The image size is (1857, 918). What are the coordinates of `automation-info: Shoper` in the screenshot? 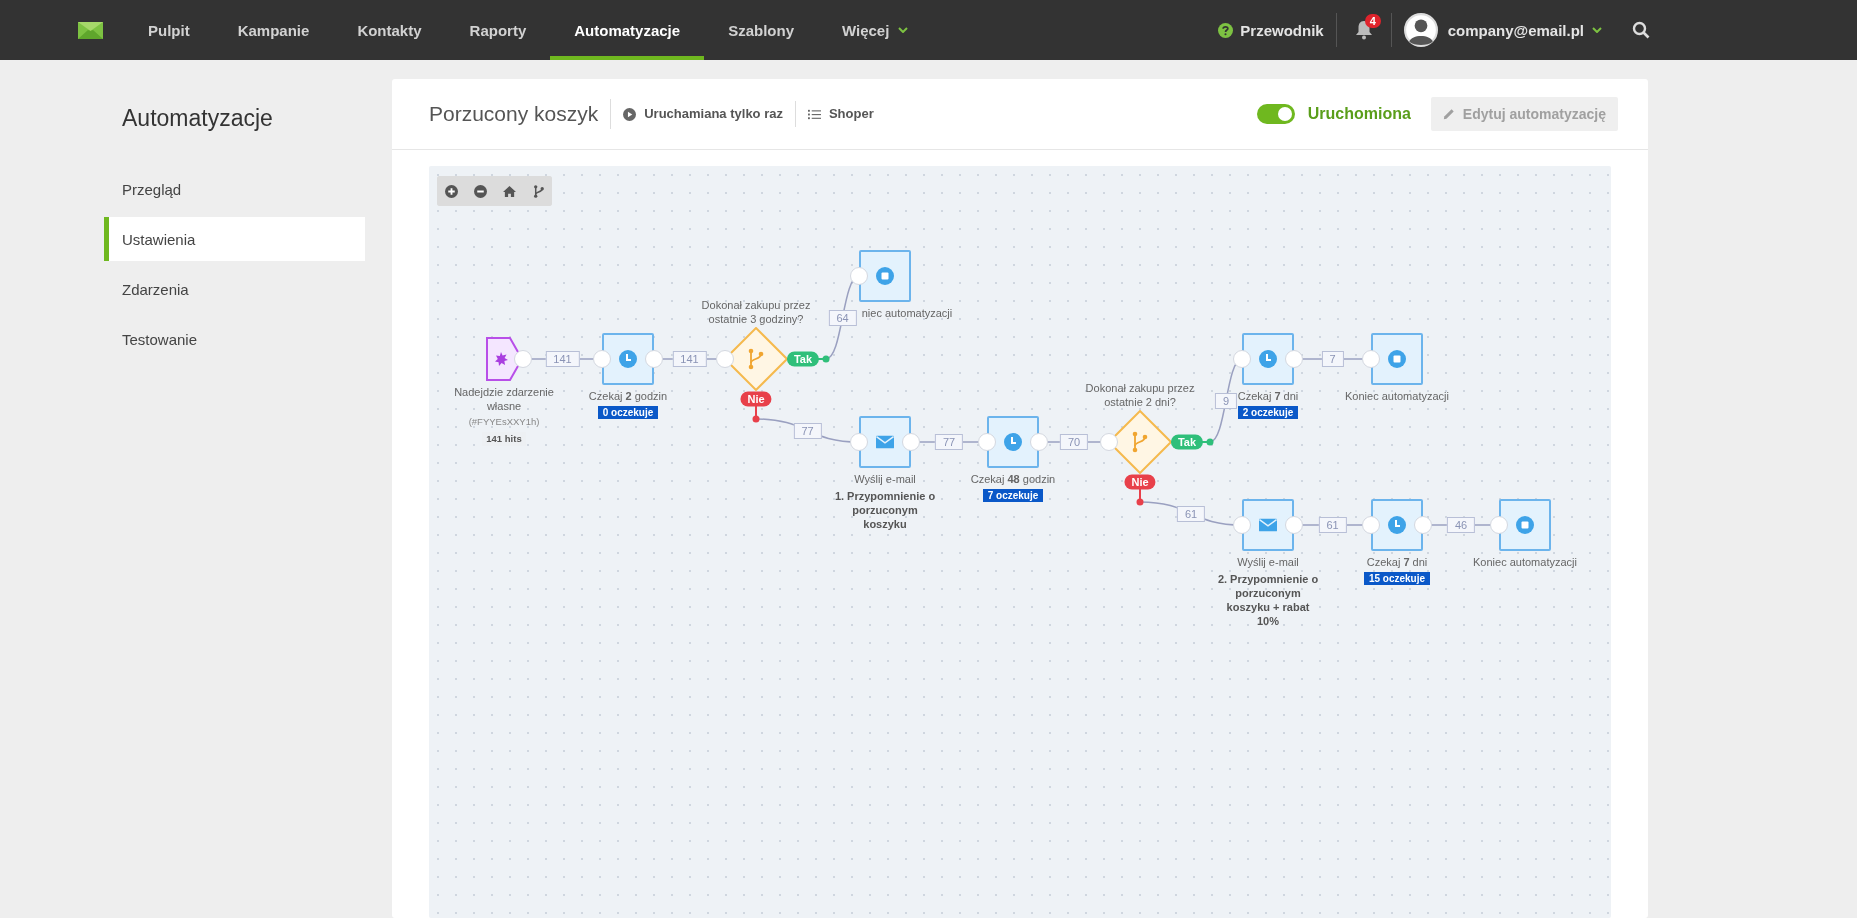 It's located at (851, 114).